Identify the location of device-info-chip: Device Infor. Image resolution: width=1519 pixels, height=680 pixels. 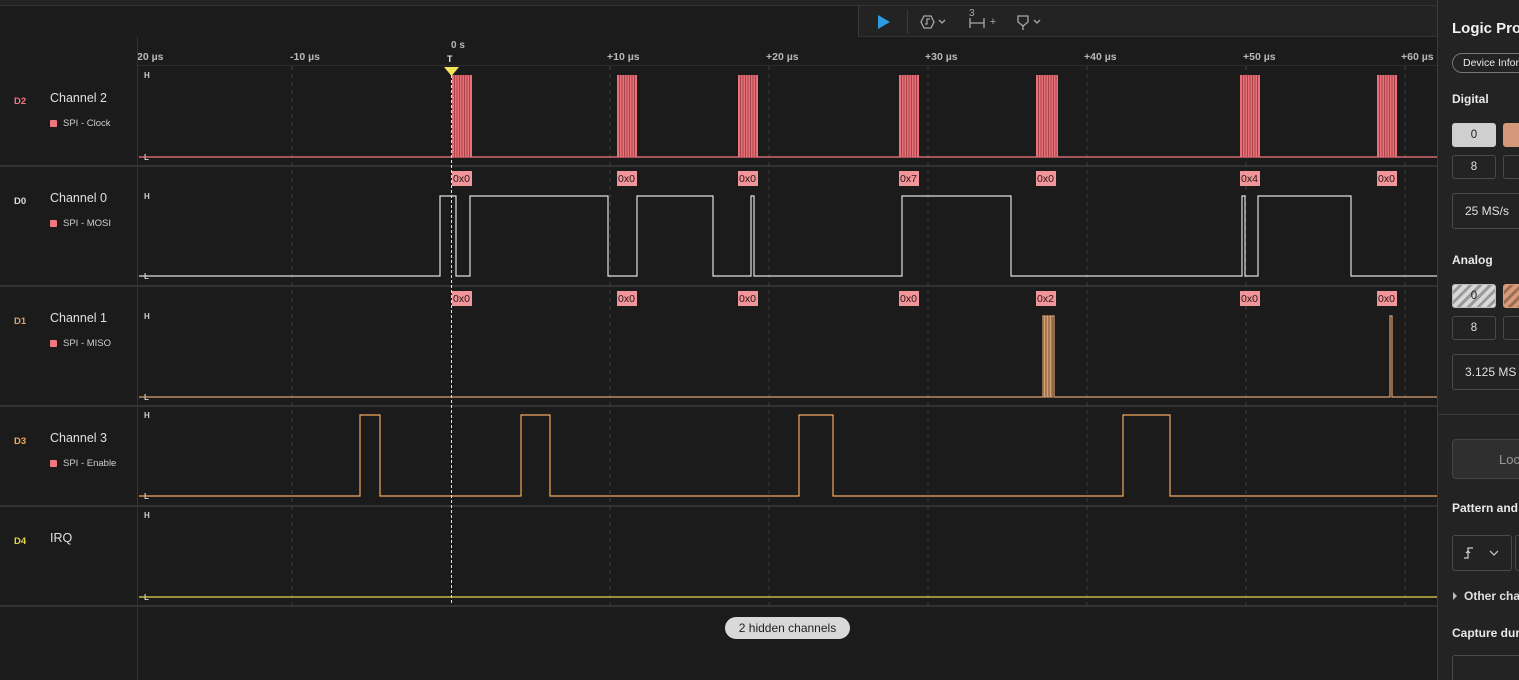
(1485, 63).